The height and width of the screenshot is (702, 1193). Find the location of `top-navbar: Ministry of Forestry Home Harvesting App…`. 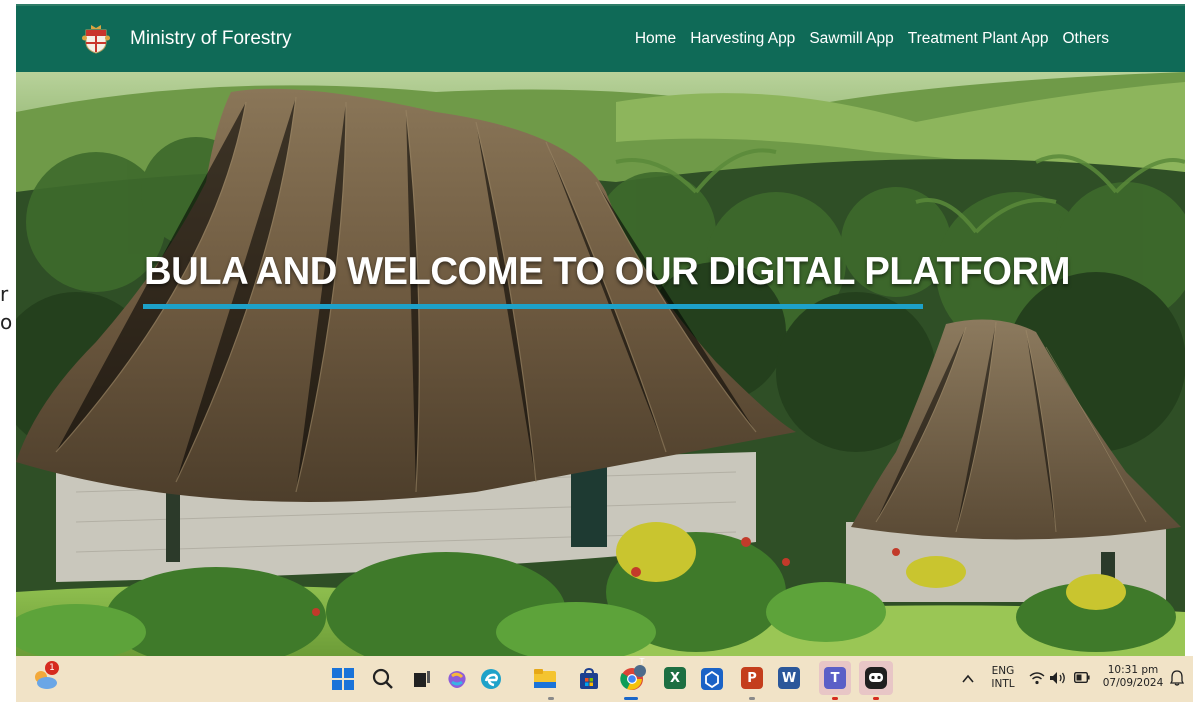

top-navbar: Ministry of Forestry Home Harvesting App… is located at coordinates (600, 38).